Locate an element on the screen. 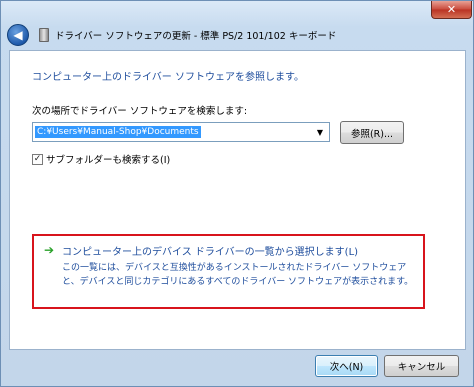  back-button: ◀ is located at coordinates (18, 35).